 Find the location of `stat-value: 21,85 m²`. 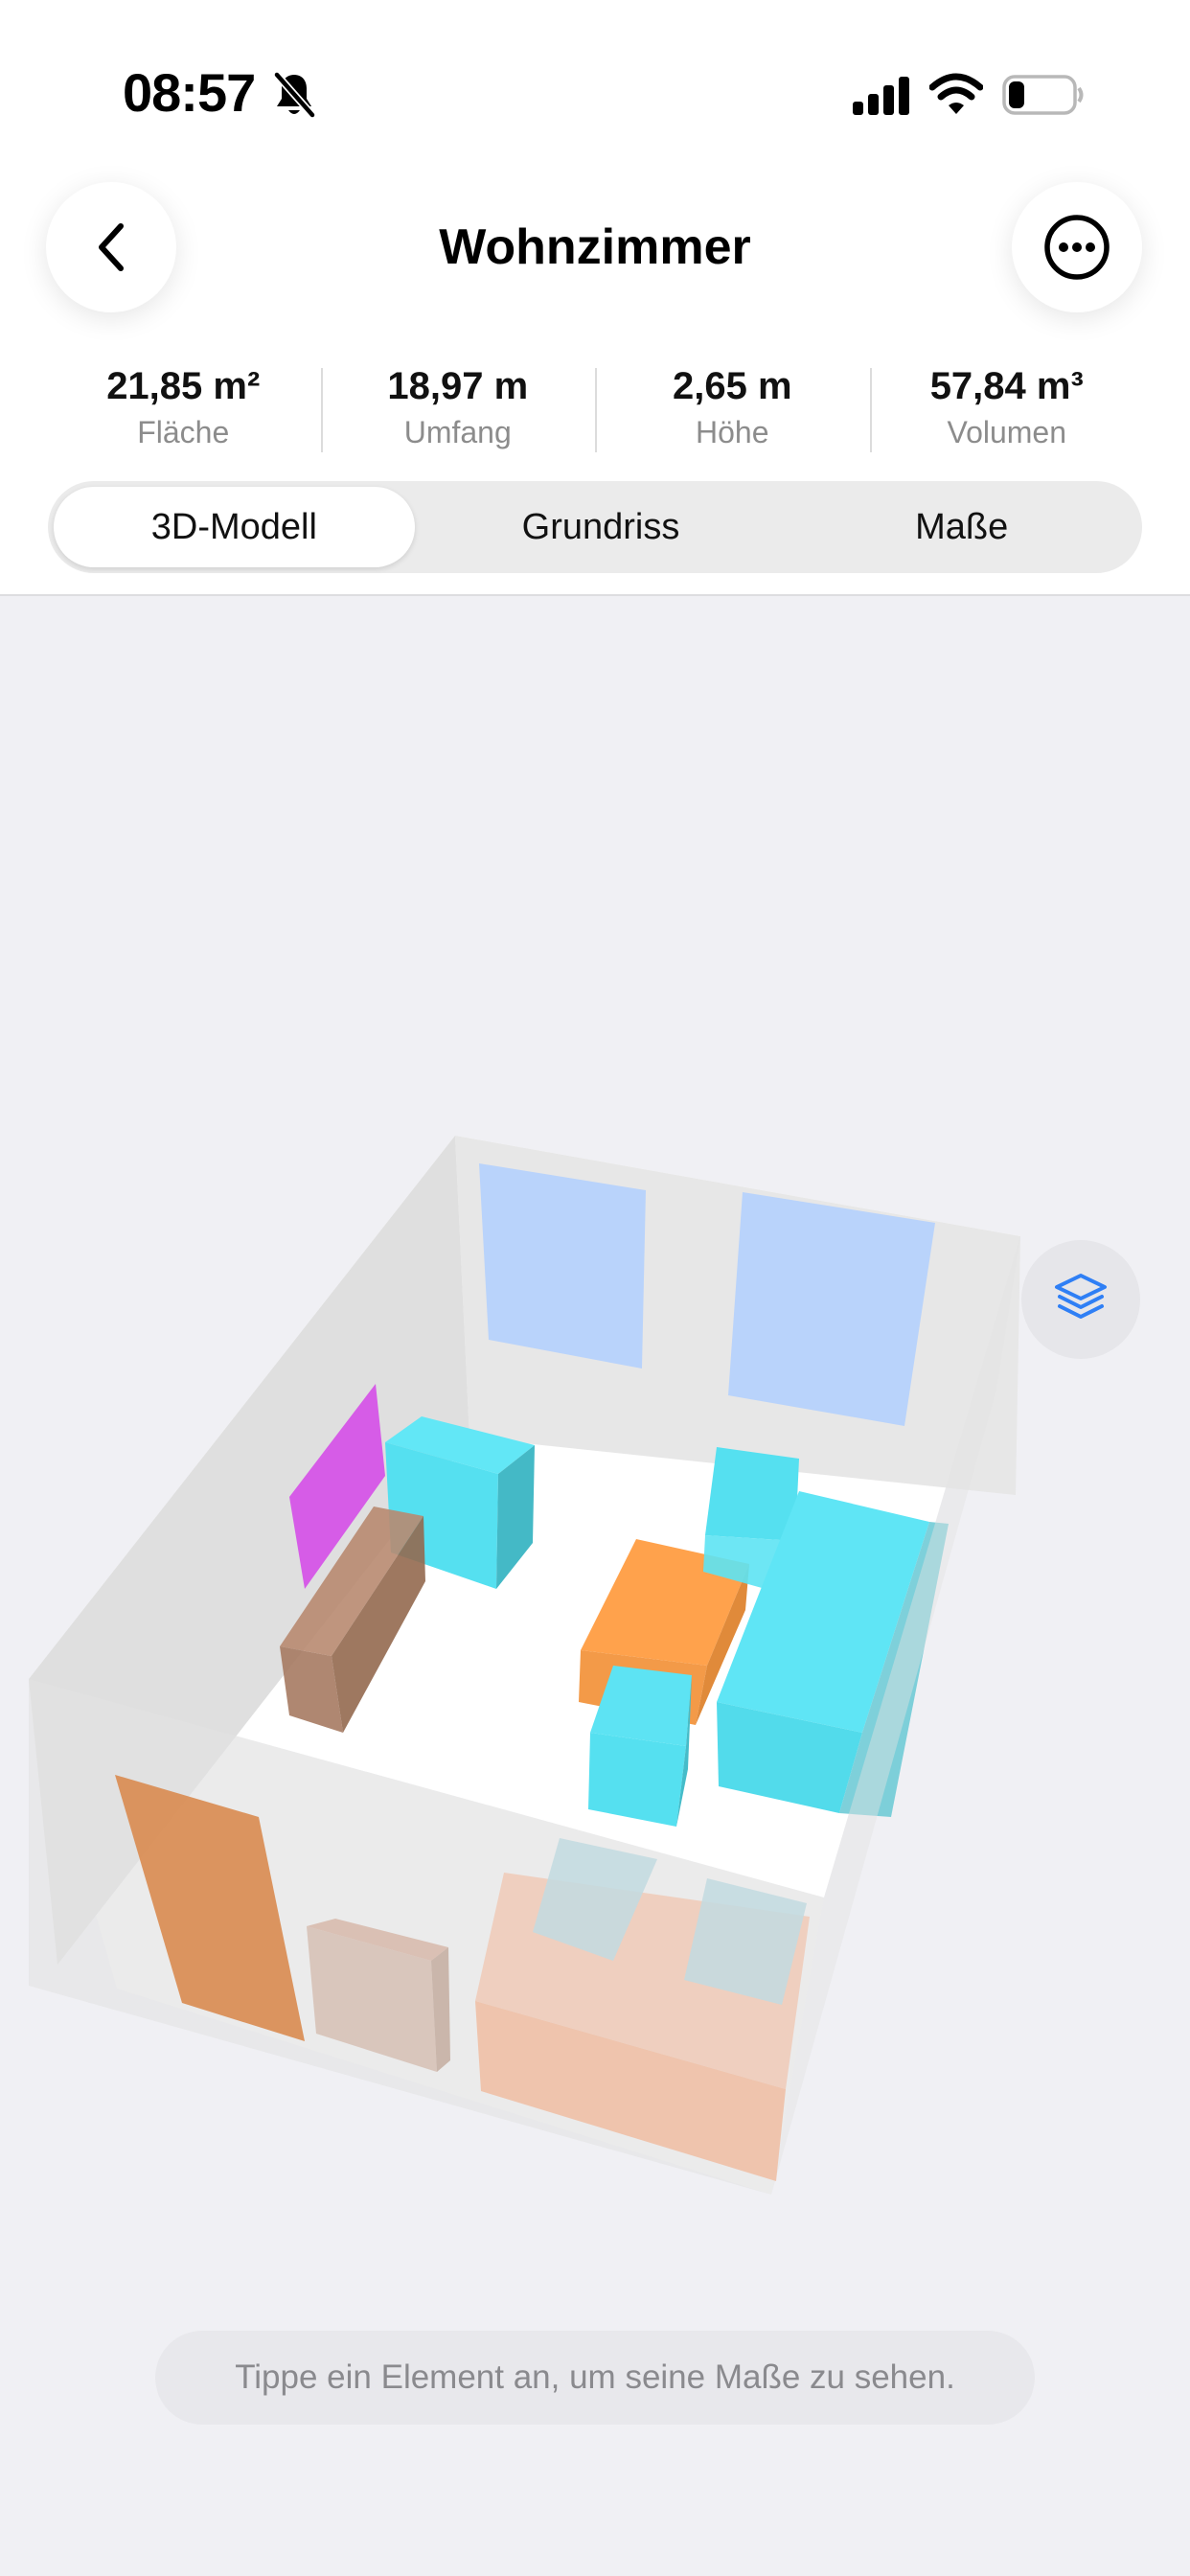

stat-value: 21,85 m² is located at coordinates (183, 386).